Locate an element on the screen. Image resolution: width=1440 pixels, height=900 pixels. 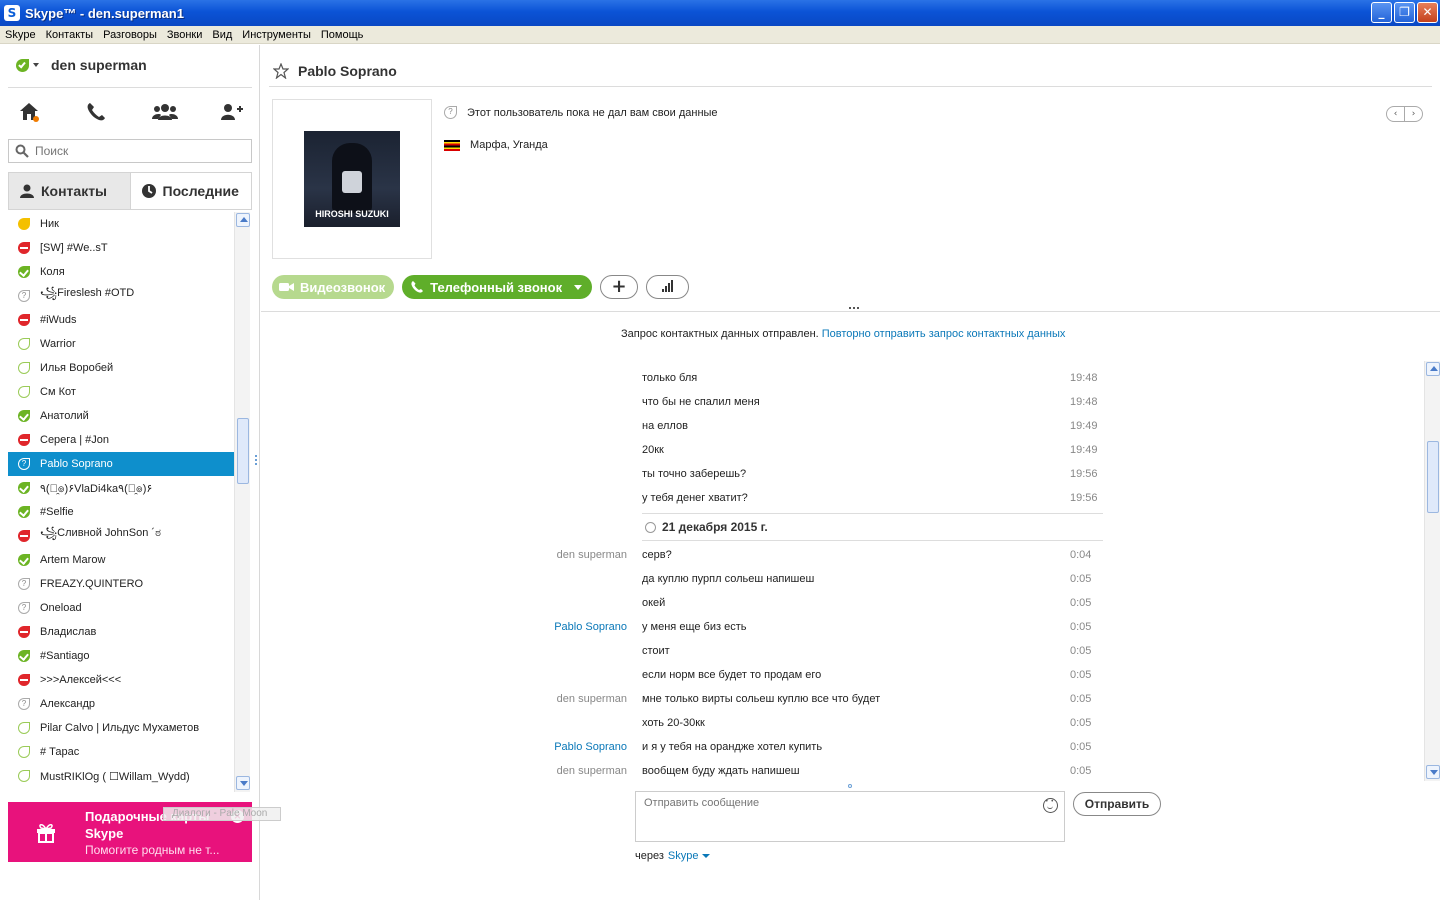
composer-resize-handle is located at coordinates (850, 786).